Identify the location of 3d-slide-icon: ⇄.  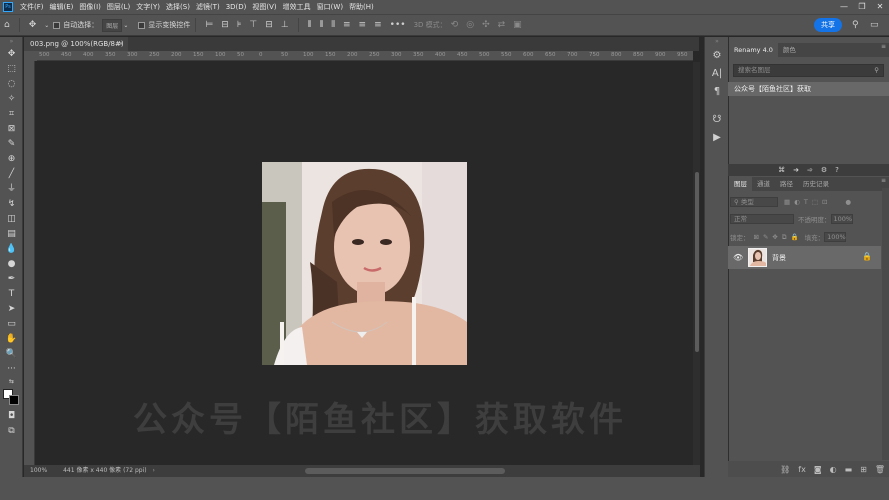
(502, 25).